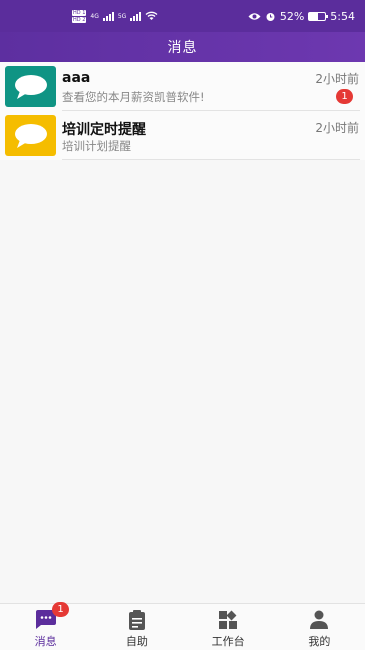 The height and width of the screenshot is (650, 365). What do you see at coordinates (228, 619) in the screenshot?
I see `dashboard-icon` at bounding box center [228, 619].